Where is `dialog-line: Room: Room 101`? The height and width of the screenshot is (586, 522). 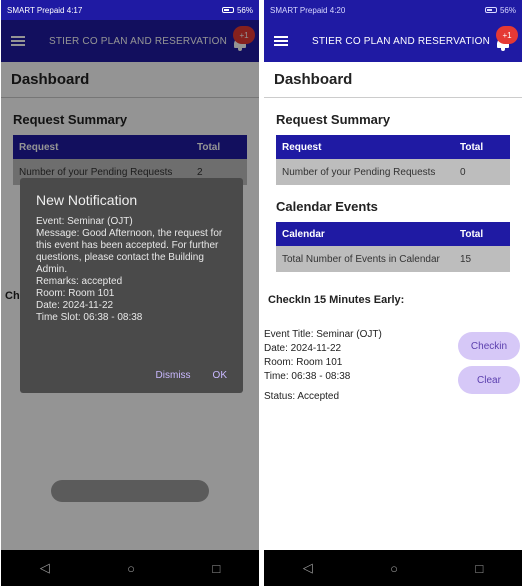 dialog-line: Room: Room 101 is located at coordinates (75, 293).